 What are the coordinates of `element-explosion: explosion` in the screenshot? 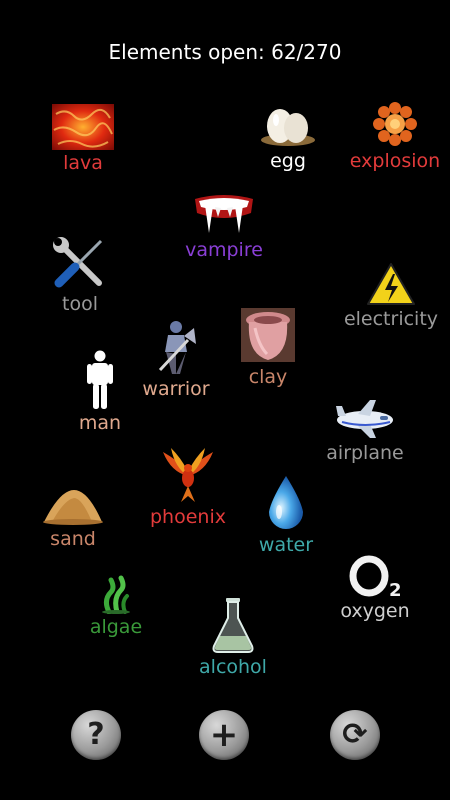 It's located at (395, 136).